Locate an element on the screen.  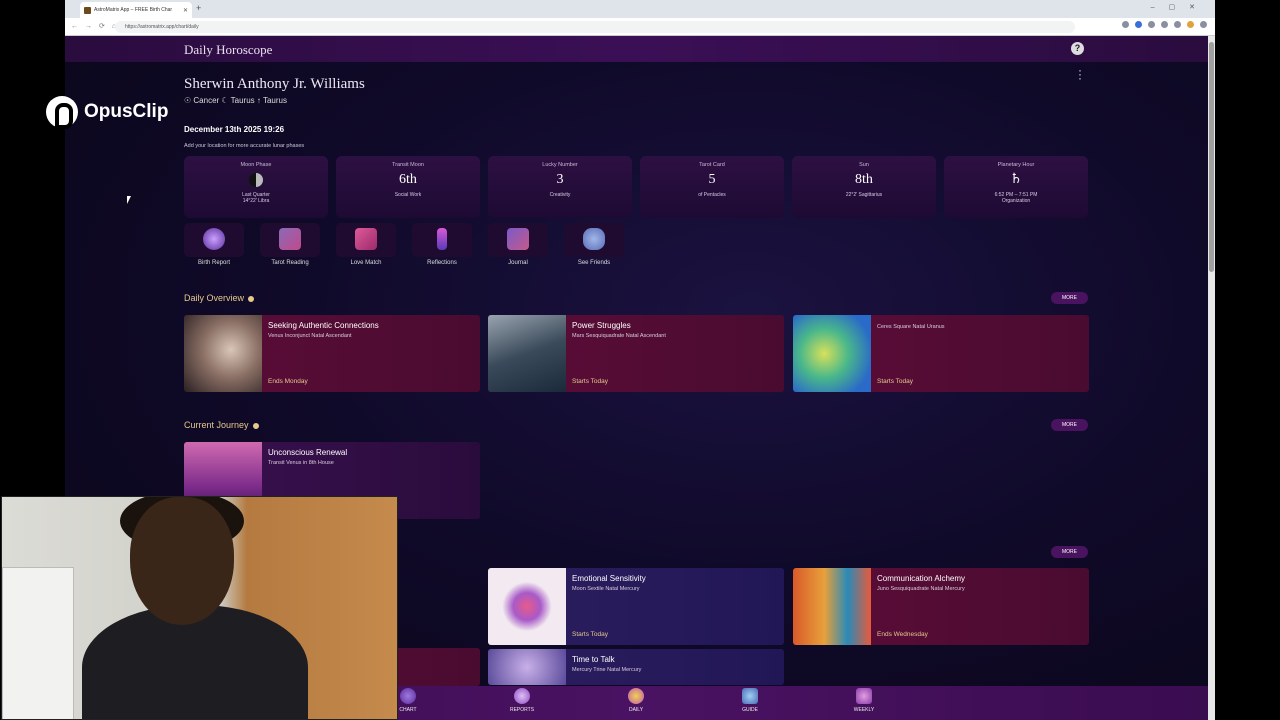
reflections-icon is located at coordinates (442, 239).